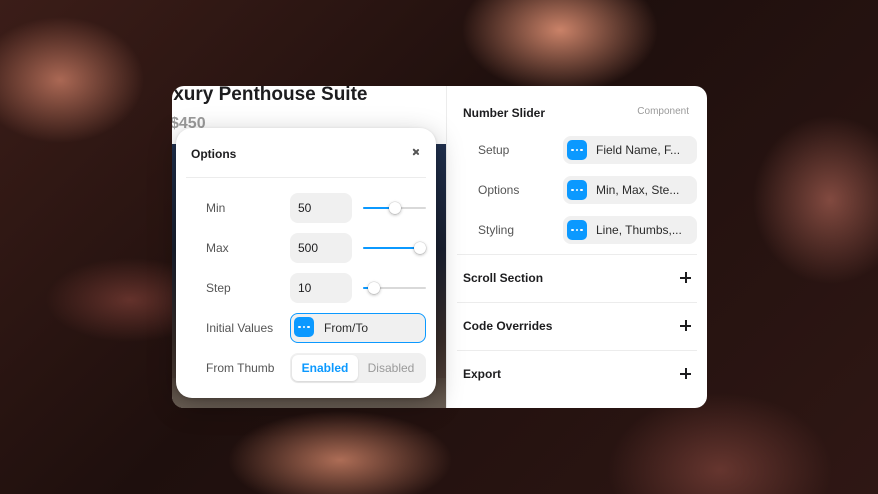 This screenshot has height=494, width=878. Describe the element at coordinates (577, 278) in the screenshot. I see `section-scroll-section: Scroll Section` at that location.